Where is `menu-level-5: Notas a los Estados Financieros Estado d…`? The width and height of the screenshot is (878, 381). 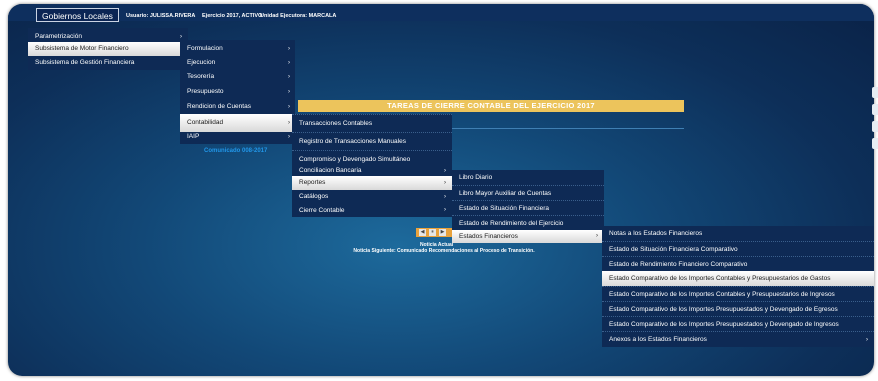
menu-level-5: Notas a los Estados Financieros Estado d… is located at coordinates (738, 286).